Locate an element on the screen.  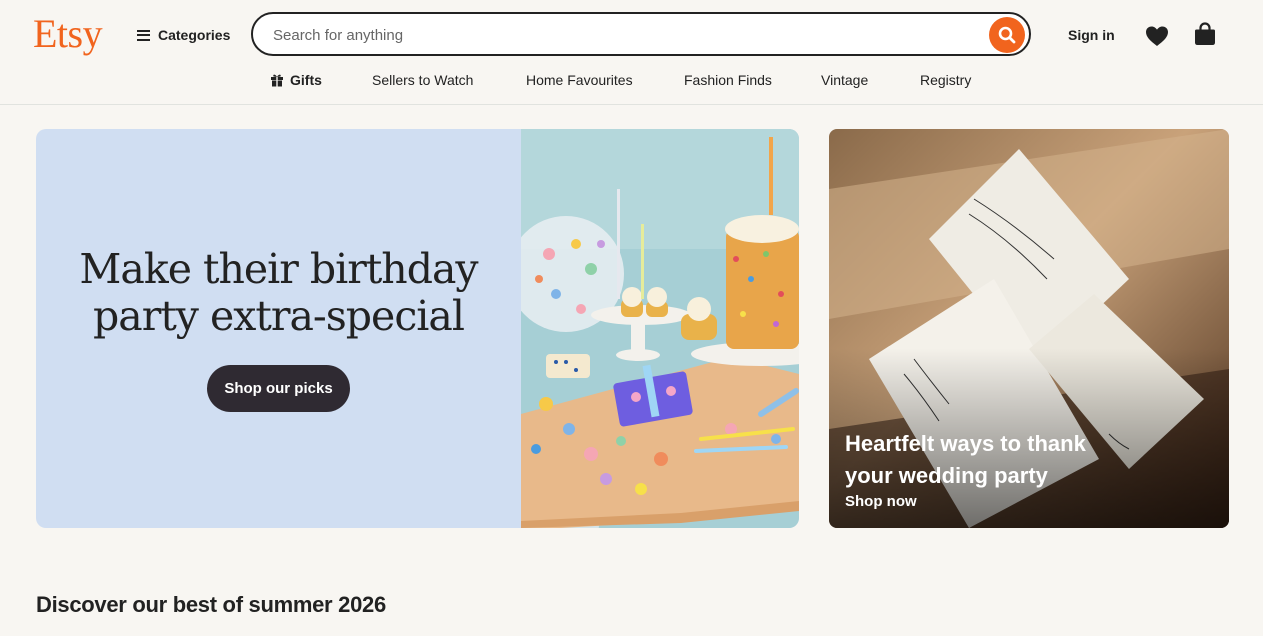
wedding-card-title-line-1: Heartfelt ways to thank is located at coordinates (965, 443).